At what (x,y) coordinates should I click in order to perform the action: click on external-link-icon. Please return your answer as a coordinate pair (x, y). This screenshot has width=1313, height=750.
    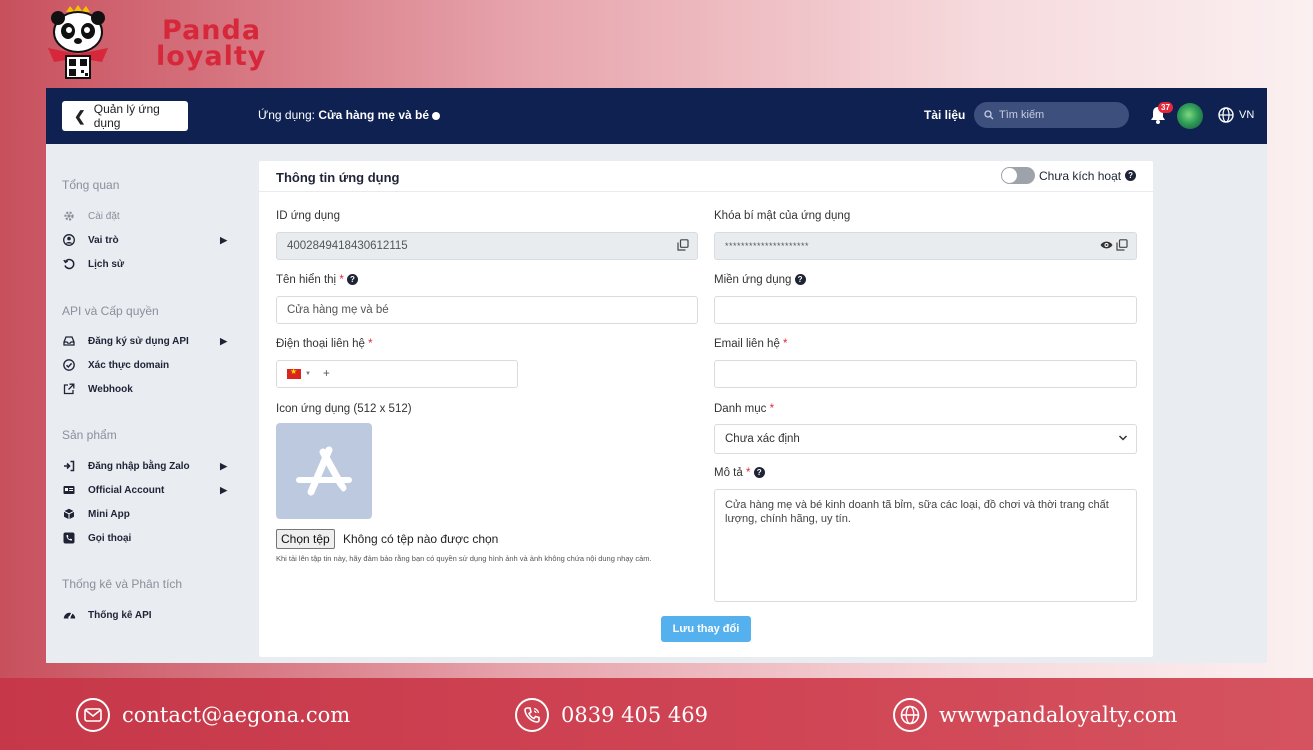
    Looking at the image, I should click on (69, 389).